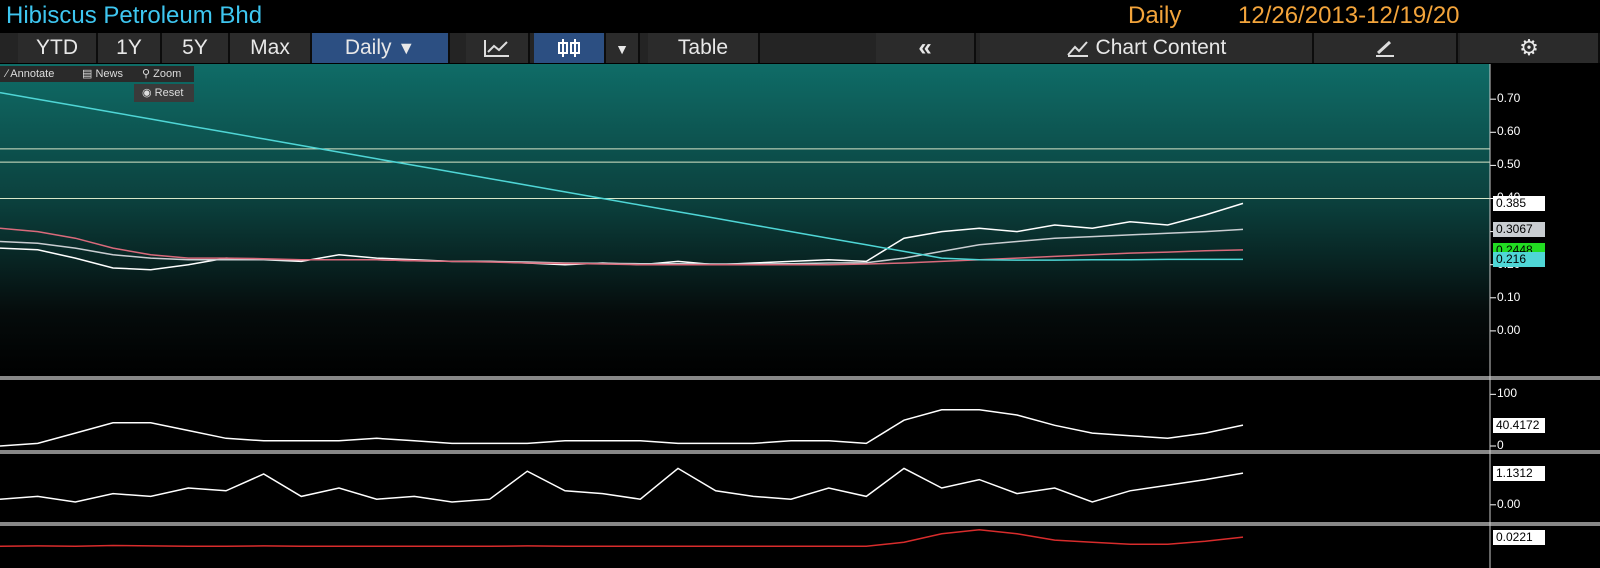  I want to click on pencil-icon: ∕, so click(7, 74).